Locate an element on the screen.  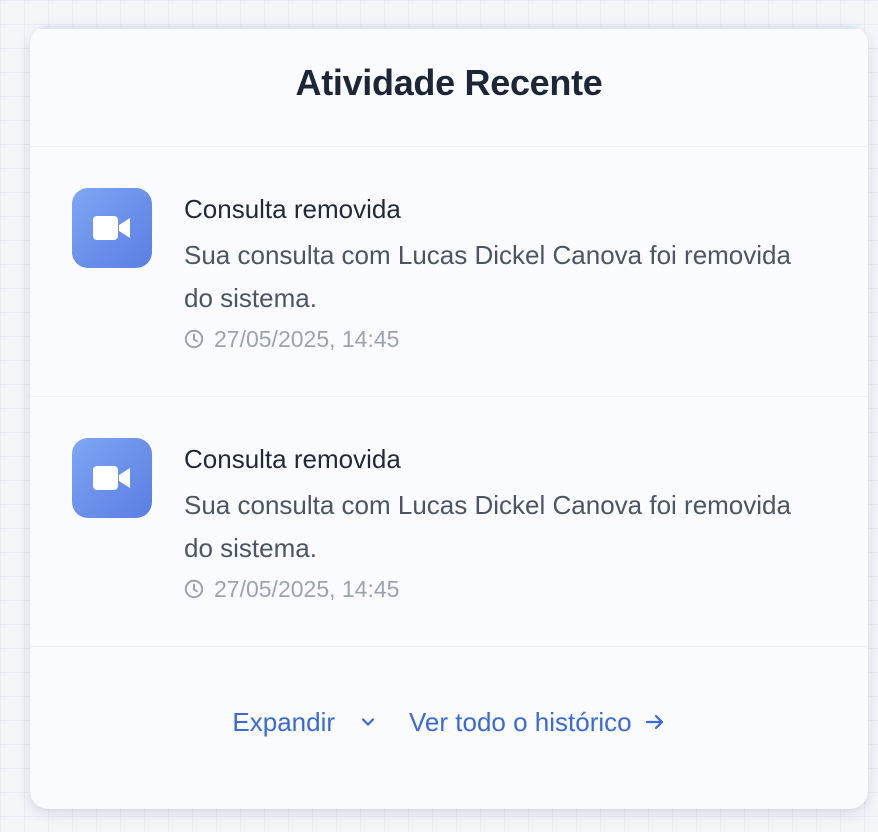
card-title: Atividade Recente is located at coordinates (449, 82).